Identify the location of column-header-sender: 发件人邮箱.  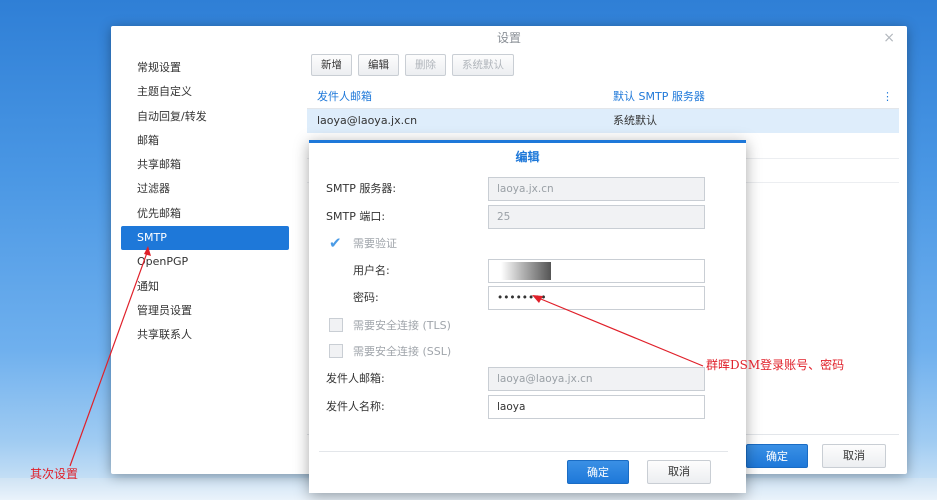
(344, 97).